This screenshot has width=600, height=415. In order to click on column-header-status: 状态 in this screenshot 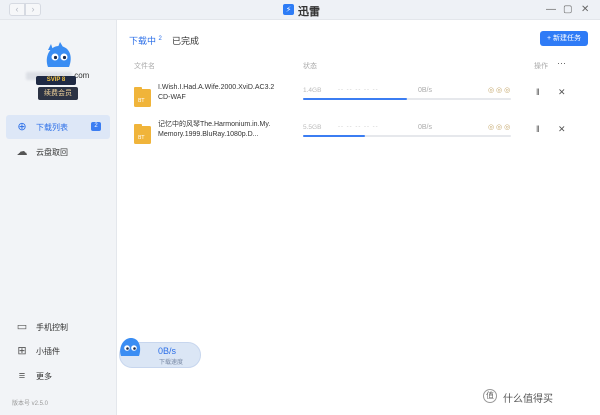, I will do `click(310, 66)`.